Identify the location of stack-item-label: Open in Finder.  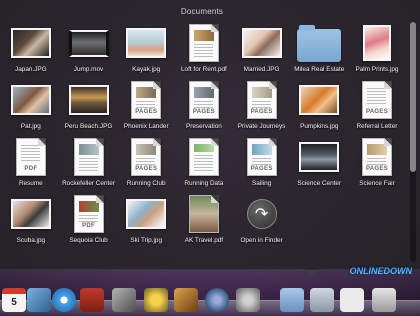
(261, 240).